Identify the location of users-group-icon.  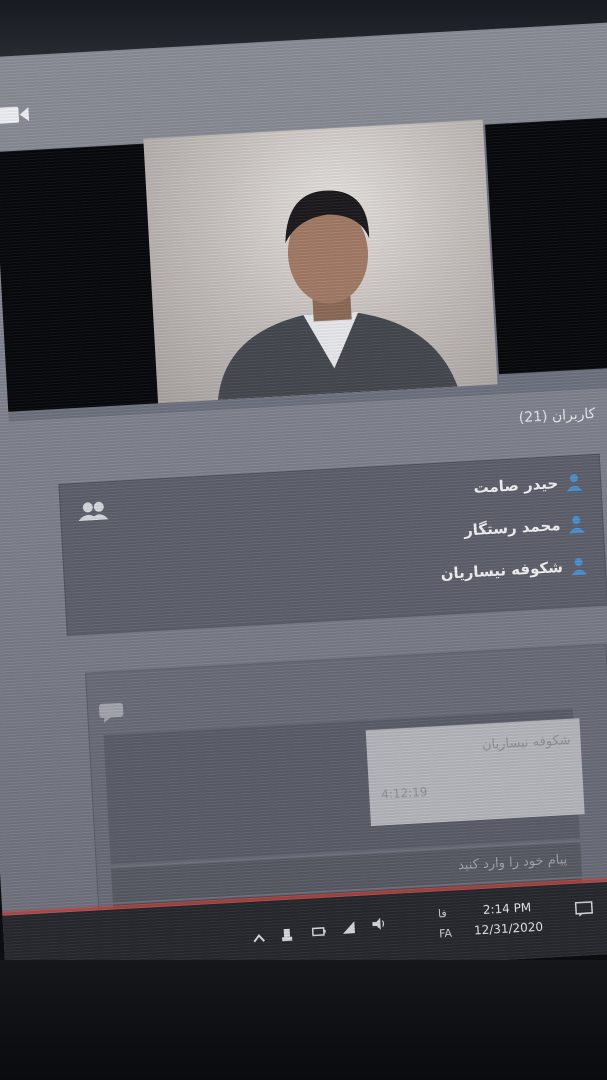
(93, 511).